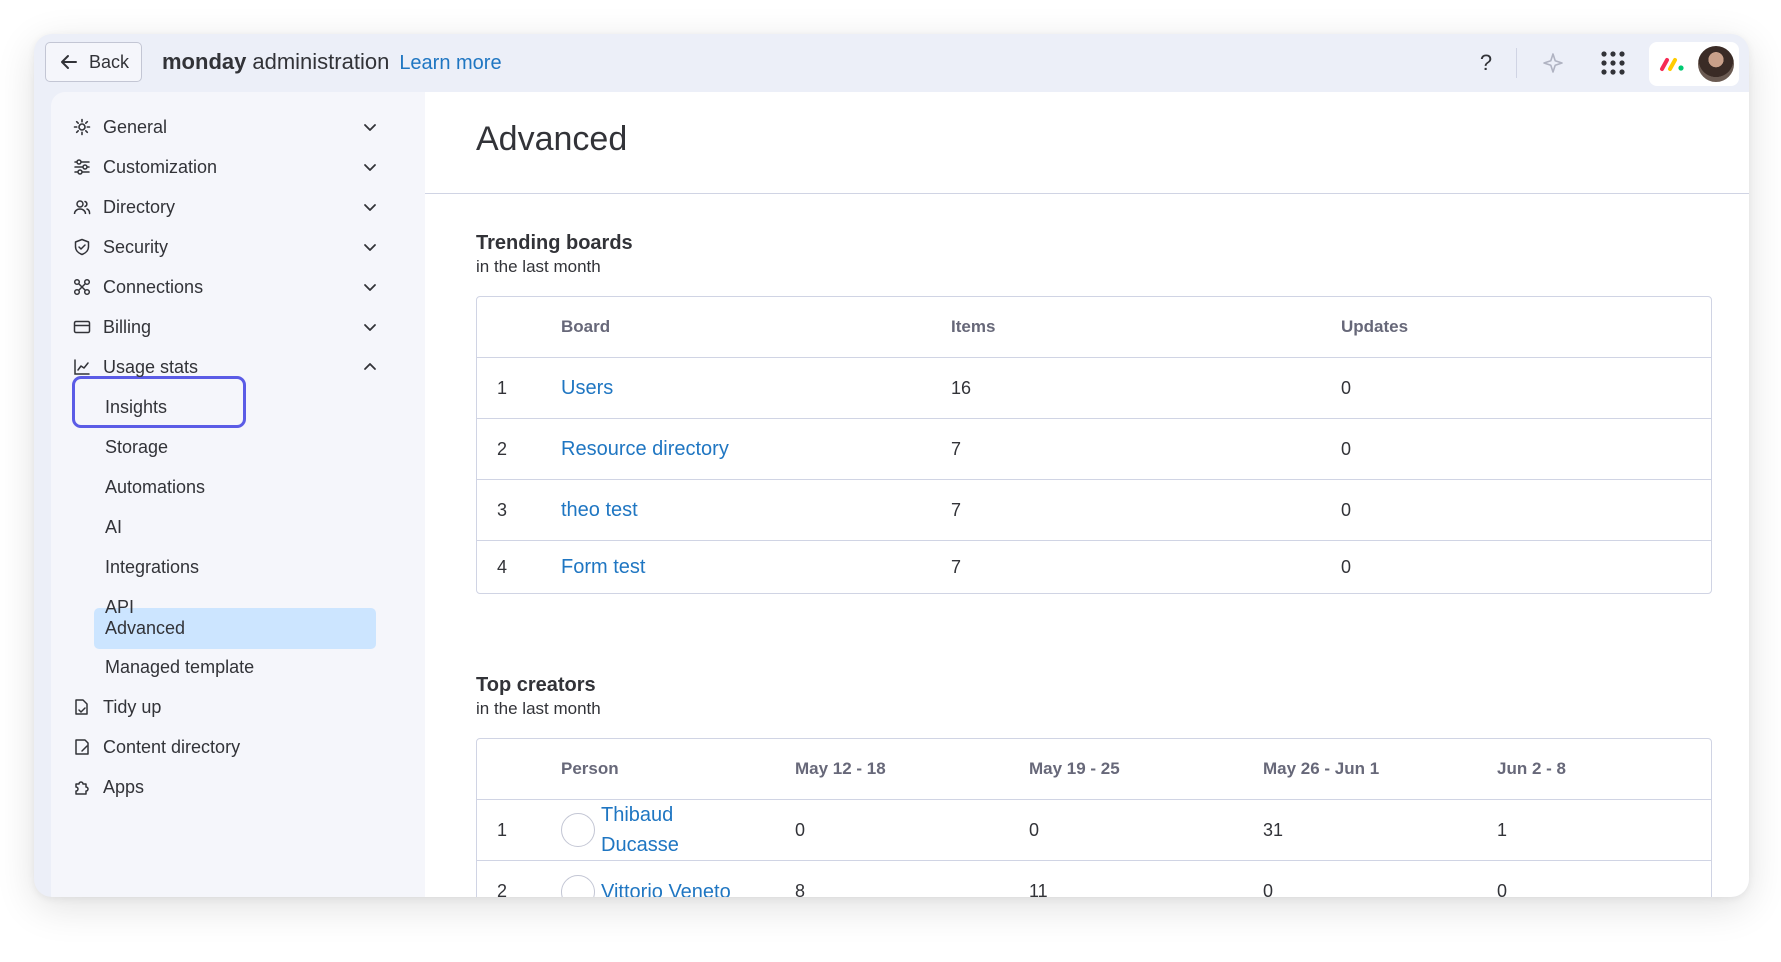 The image size is (1781, 962). Describe the element at coordinates (1094, 510) in the screenshot. I see `table-row: 3 theo test 7 0` at that location.